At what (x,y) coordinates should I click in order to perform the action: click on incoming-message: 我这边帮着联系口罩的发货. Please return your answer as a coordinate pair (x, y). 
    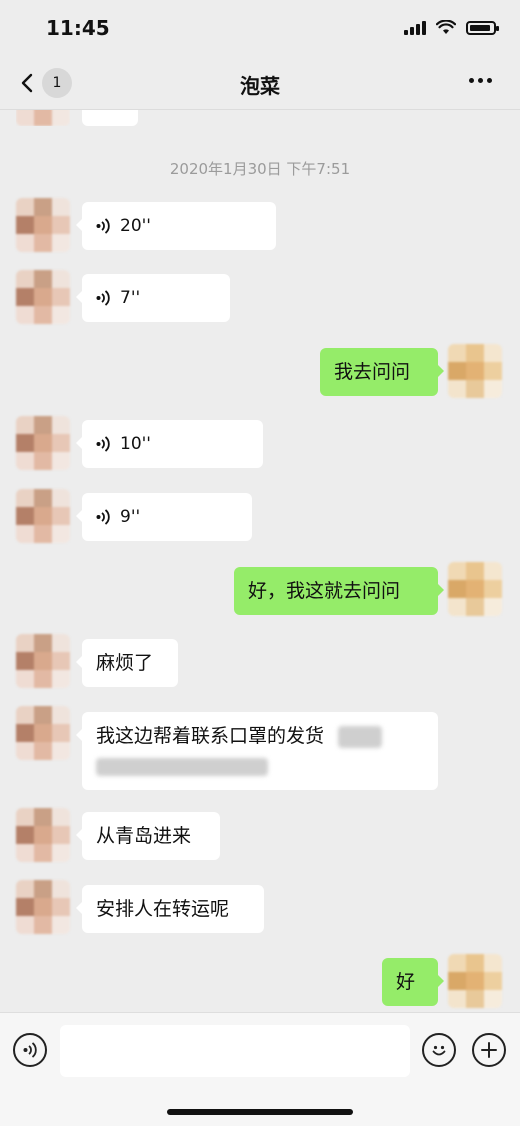
    Looking at the image, I should click on (257, 751).